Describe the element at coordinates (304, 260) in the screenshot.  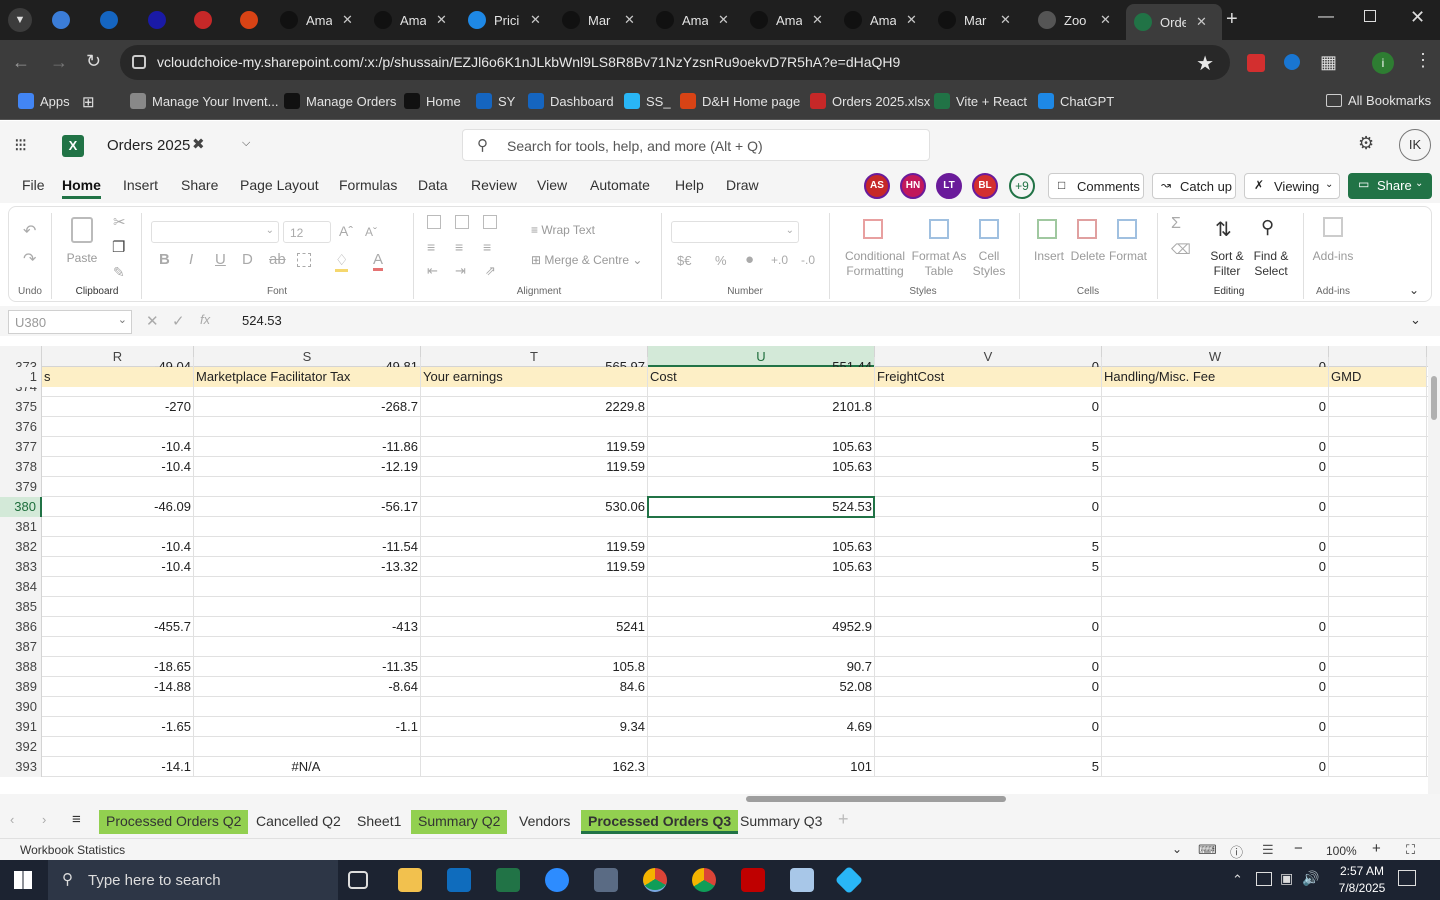
I see `borders-icon` at that location.